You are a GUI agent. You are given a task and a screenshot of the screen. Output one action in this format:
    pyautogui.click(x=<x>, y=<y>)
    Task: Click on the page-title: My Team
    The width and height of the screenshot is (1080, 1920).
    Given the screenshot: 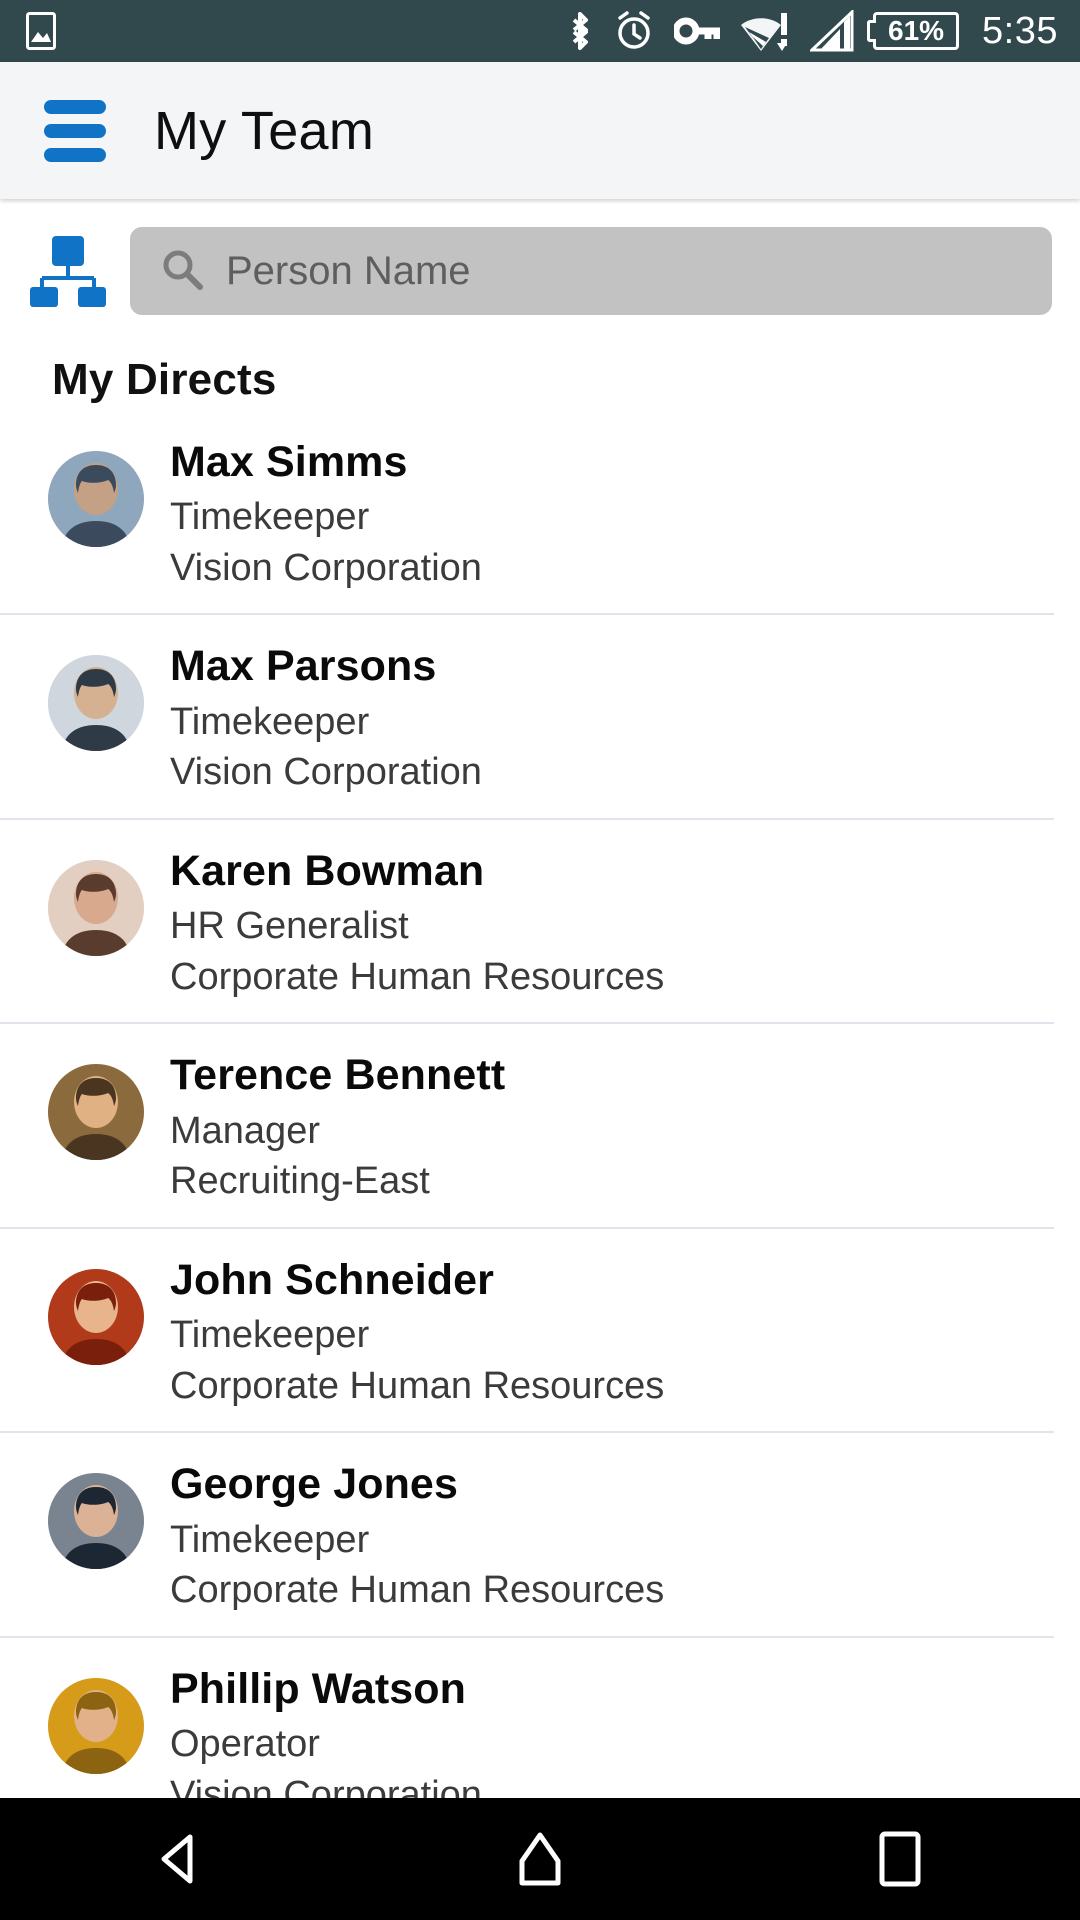 What is the action you would take?
    pyautogui.click(x=264, y=130)
    